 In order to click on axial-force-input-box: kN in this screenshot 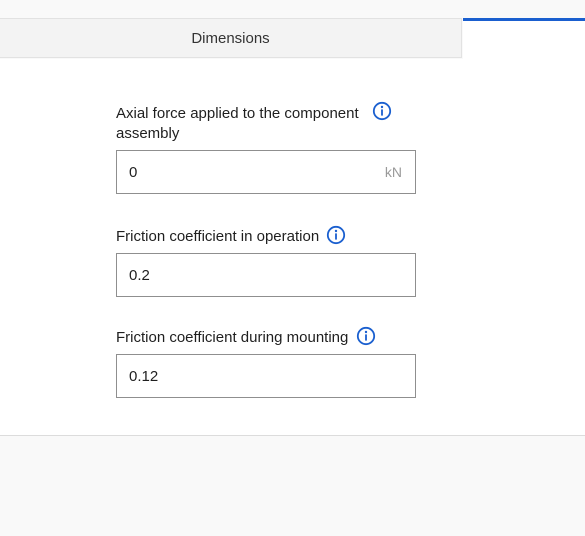, I will do `click(266, 172)`.